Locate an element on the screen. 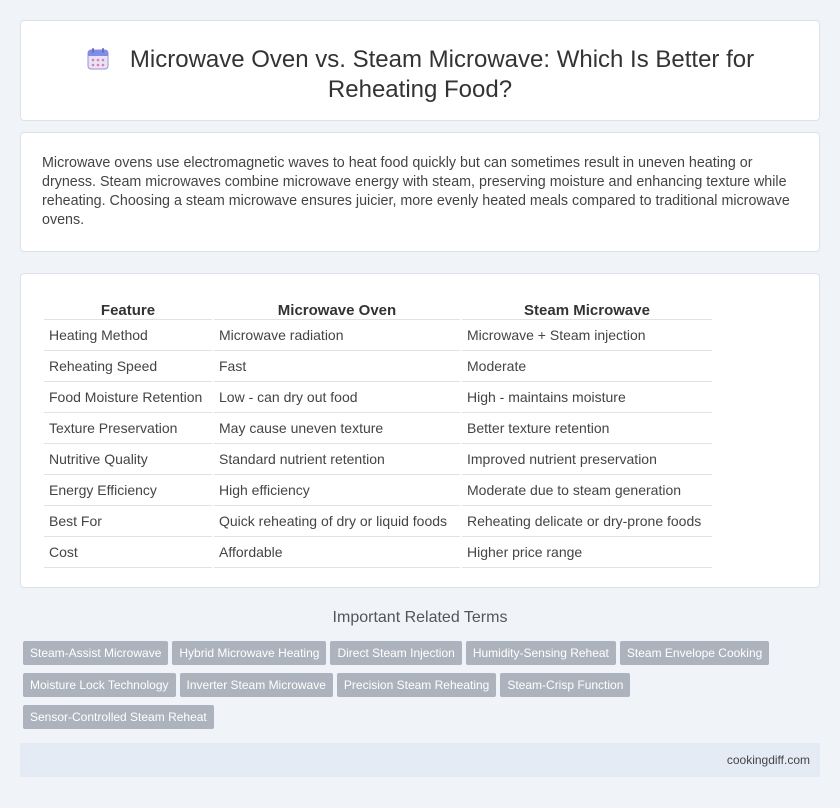 This screenshot has height=808, width=840. related-term-tag: Humidity-Sensing Reheat is located at coordinates (540, 653).